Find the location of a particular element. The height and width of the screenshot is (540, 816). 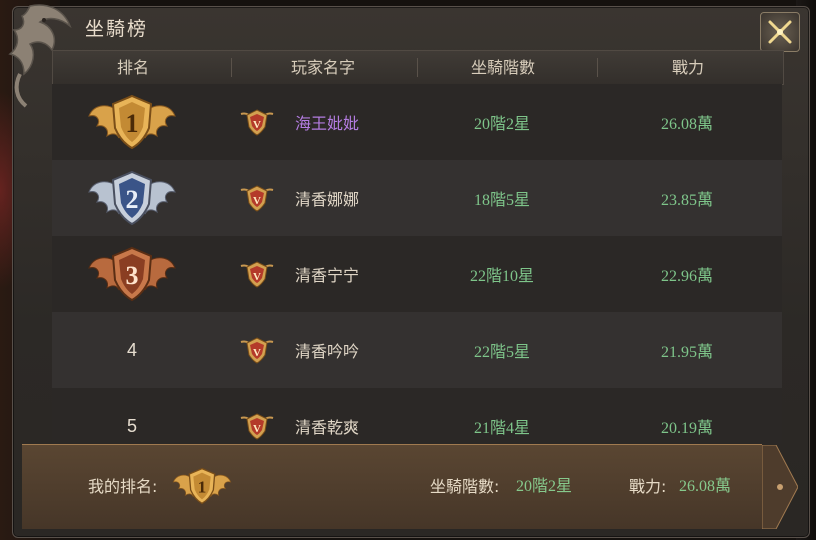

header-mount-tier: 坐騎階數 is located at coordinates (502, 67).